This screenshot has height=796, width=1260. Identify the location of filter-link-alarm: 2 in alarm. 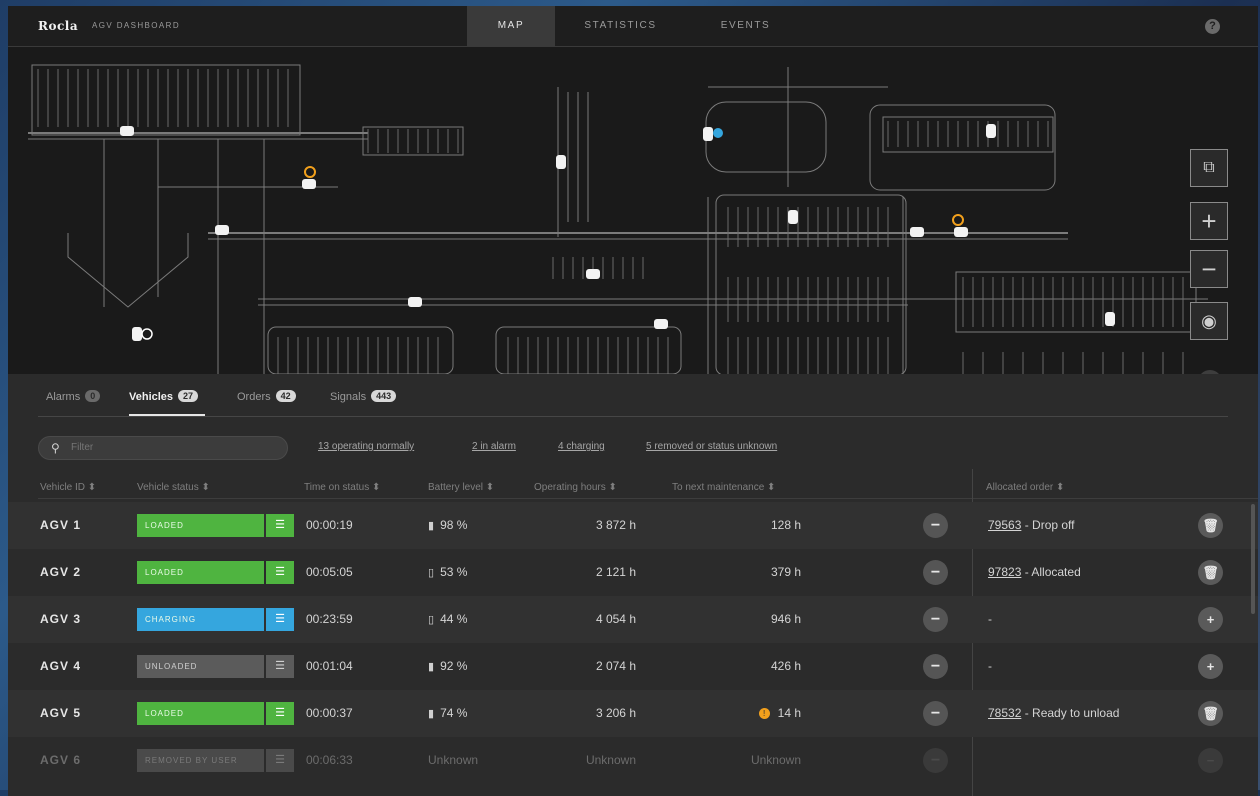
(494, 446).